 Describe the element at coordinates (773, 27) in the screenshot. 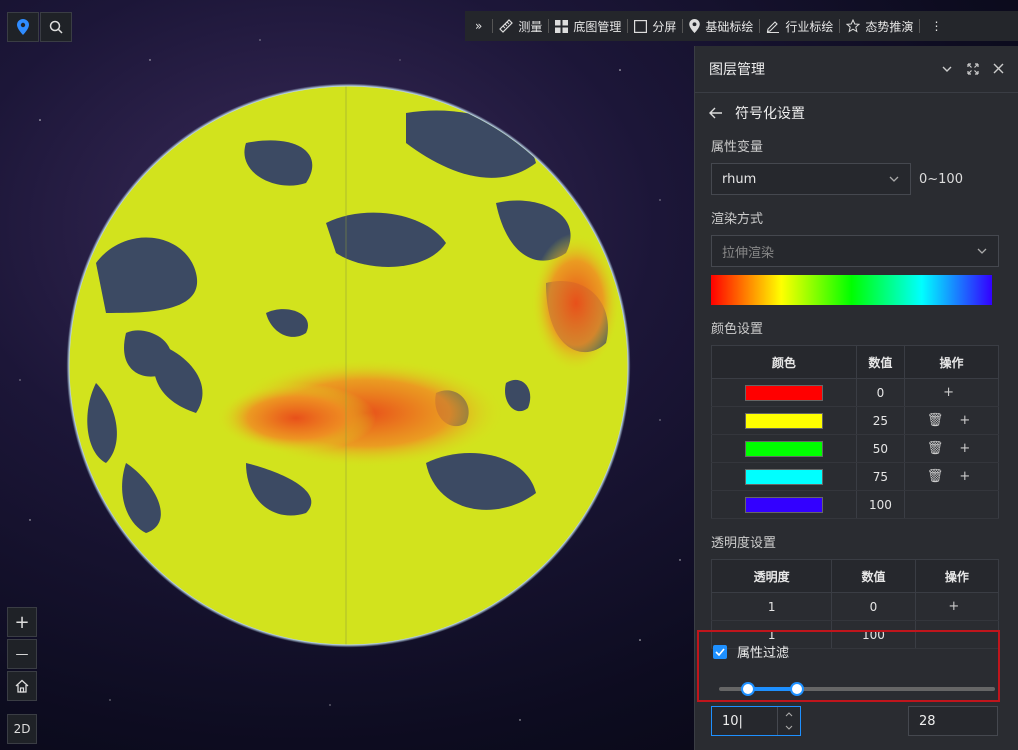

I see `pen-icon` at that location.